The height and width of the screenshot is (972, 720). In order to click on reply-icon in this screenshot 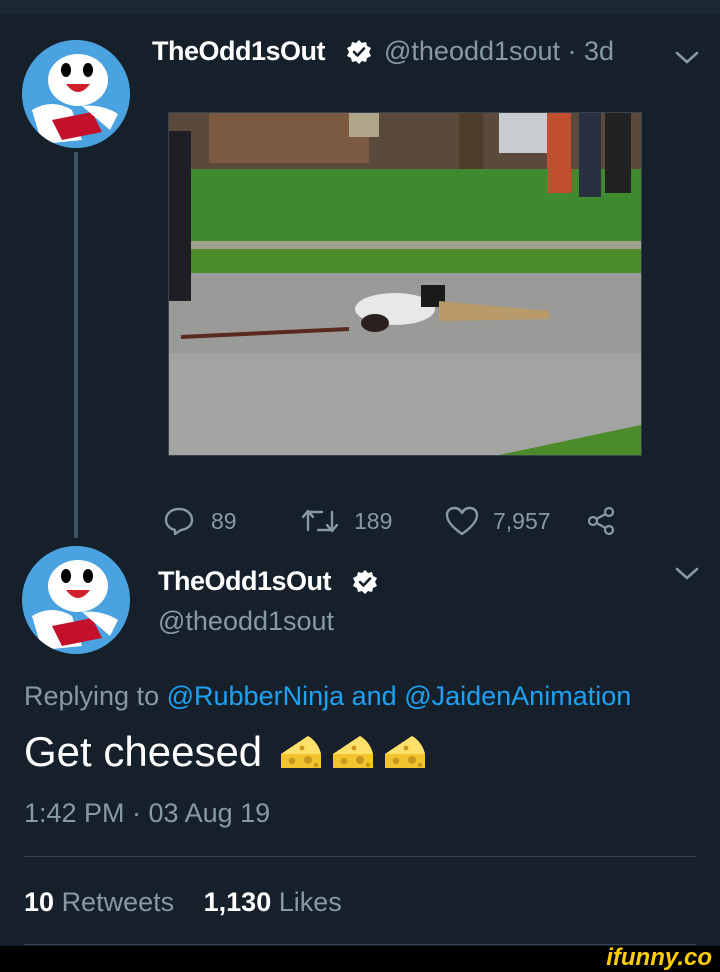, I will do `click(179, 521)`.